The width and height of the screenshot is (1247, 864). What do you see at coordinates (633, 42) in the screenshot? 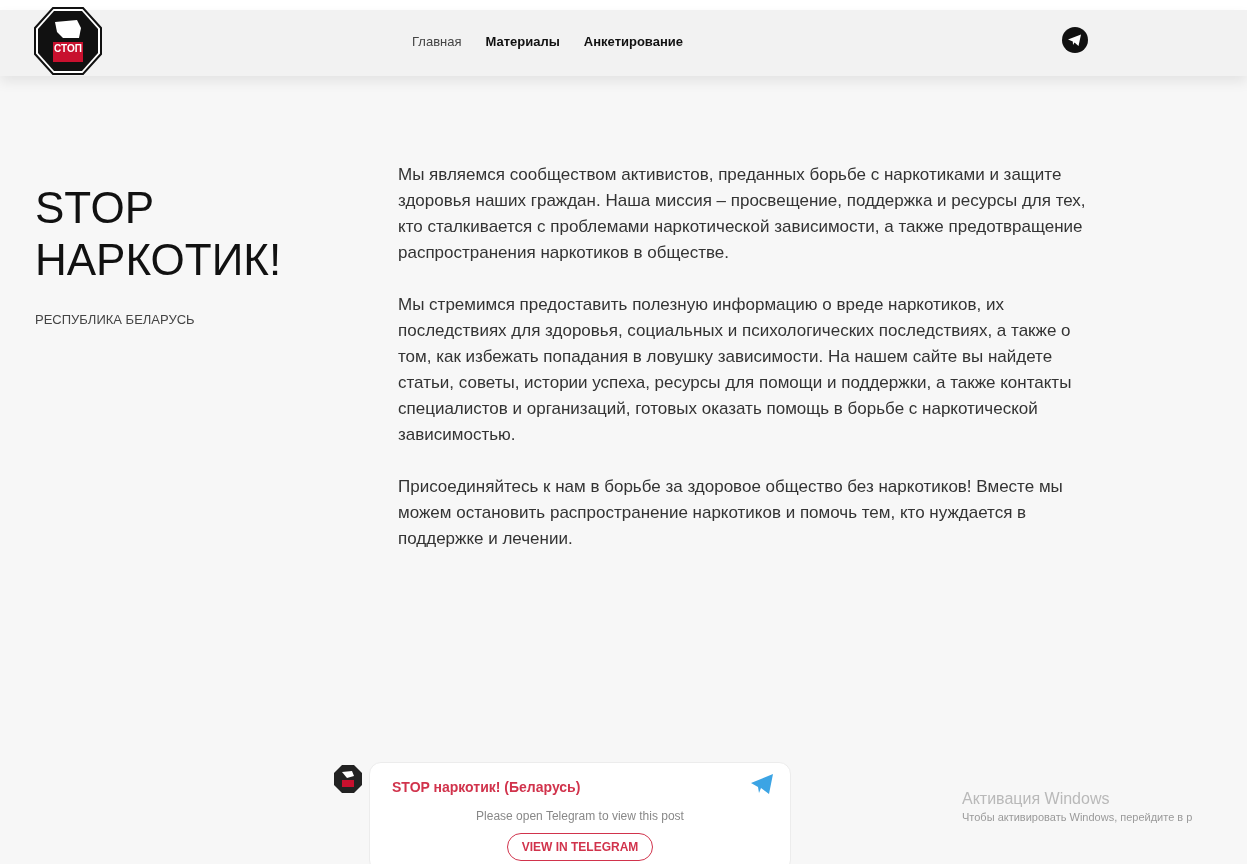
I see `nav-link: Анкетирование` at bounding box center [633, 42].